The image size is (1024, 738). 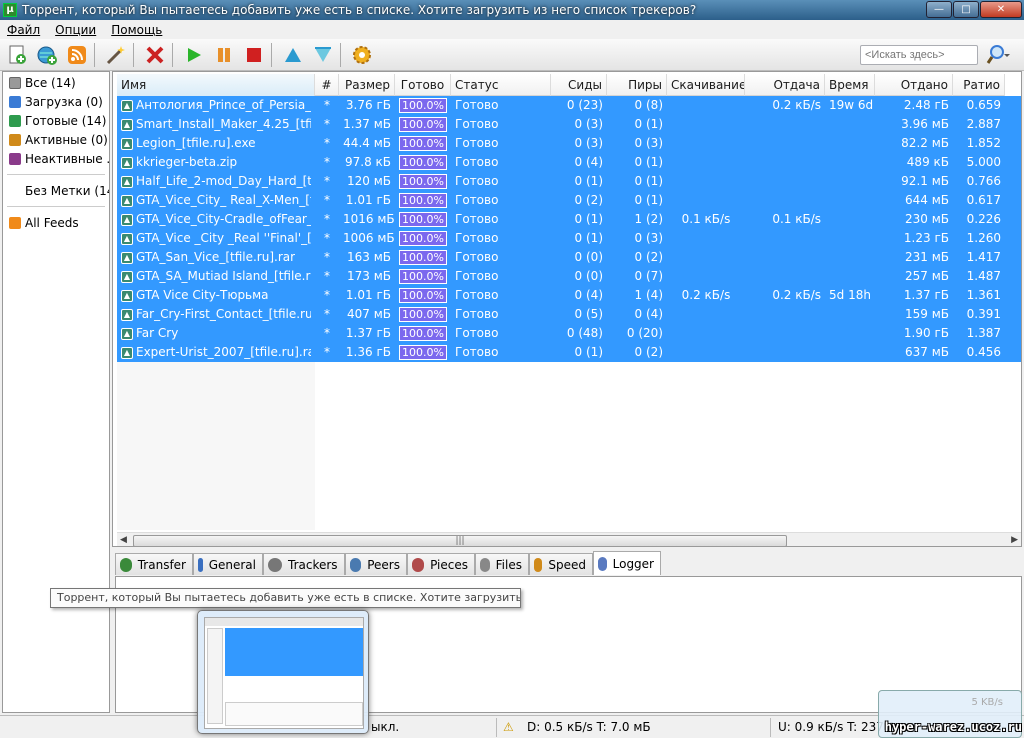 What do you see at coordinates (627, 563) in the screenshot?
I see `tab-logger: Logger` at bounding box center [627, 563].